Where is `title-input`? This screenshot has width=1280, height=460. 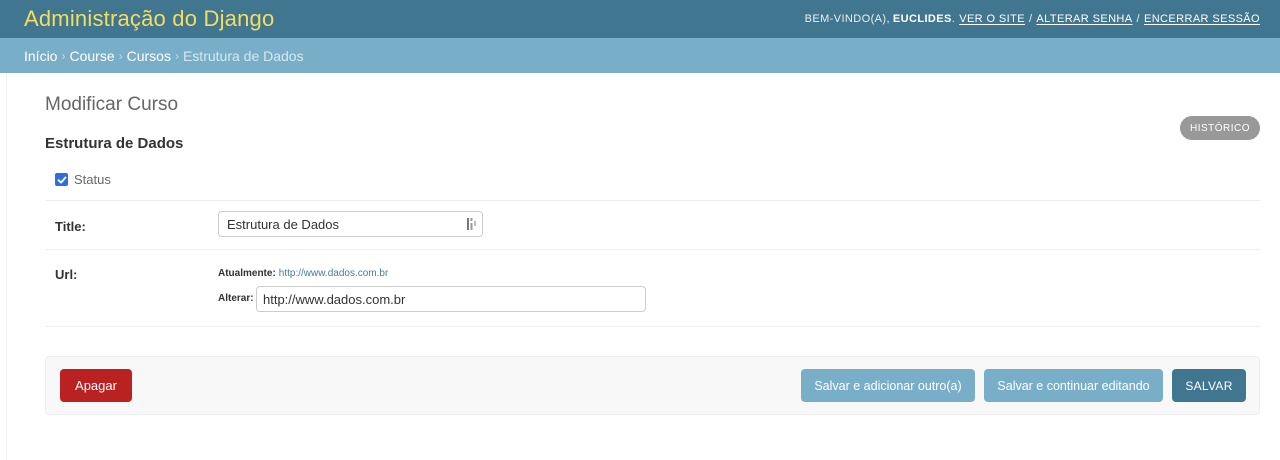 title-input is located at coordinates (350, 224).